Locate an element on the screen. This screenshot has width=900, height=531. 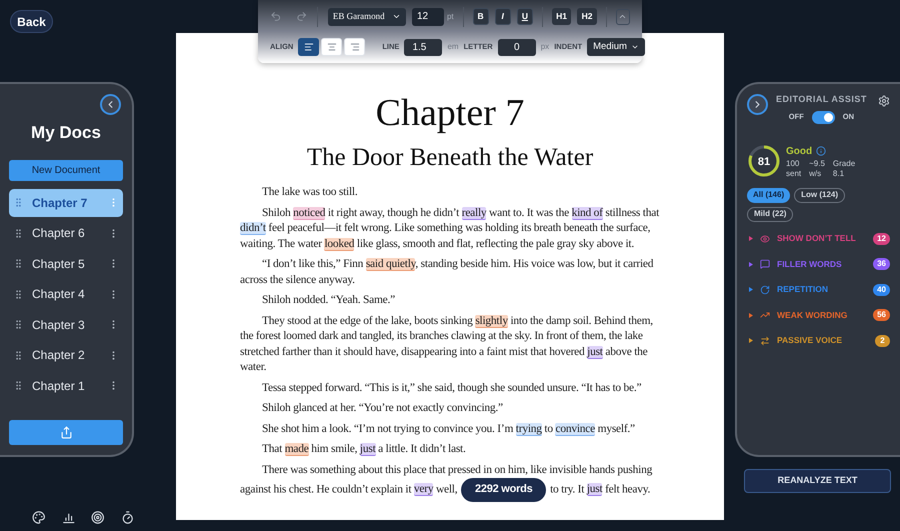
issue-category: SHOW DON’T TELL 12 is located at coordinates (818, 238).